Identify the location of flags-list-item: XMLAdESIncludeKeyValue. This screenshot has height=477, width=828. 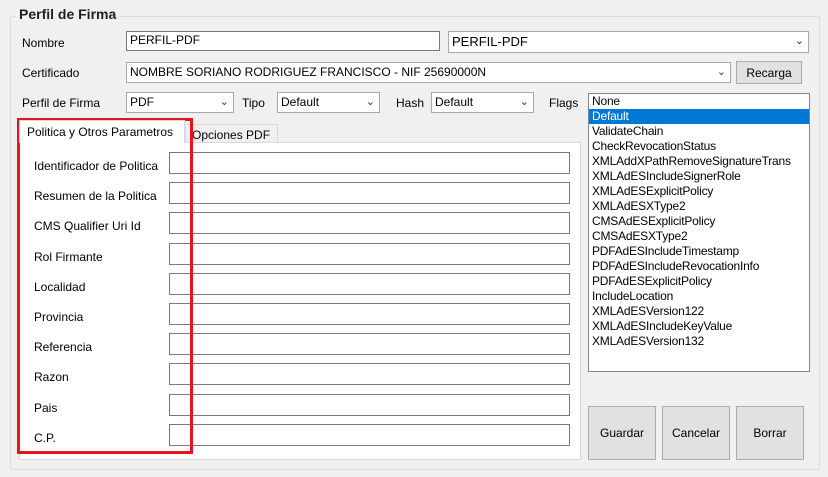
(699, 326).